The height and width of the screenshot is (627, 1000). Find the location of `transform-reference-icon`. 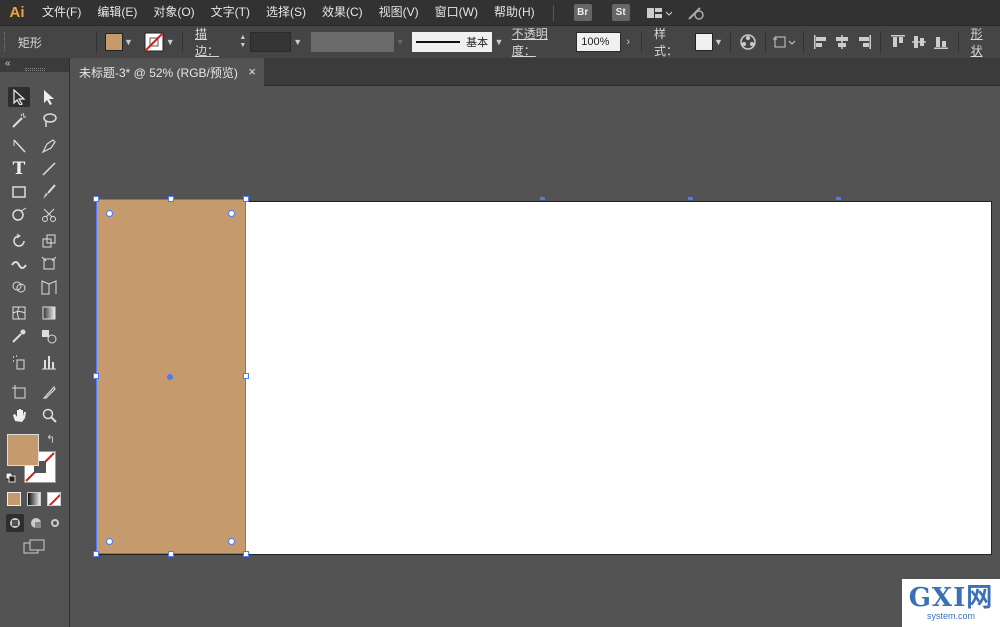

transform-reference-icon is located at coordinates (784, 42).